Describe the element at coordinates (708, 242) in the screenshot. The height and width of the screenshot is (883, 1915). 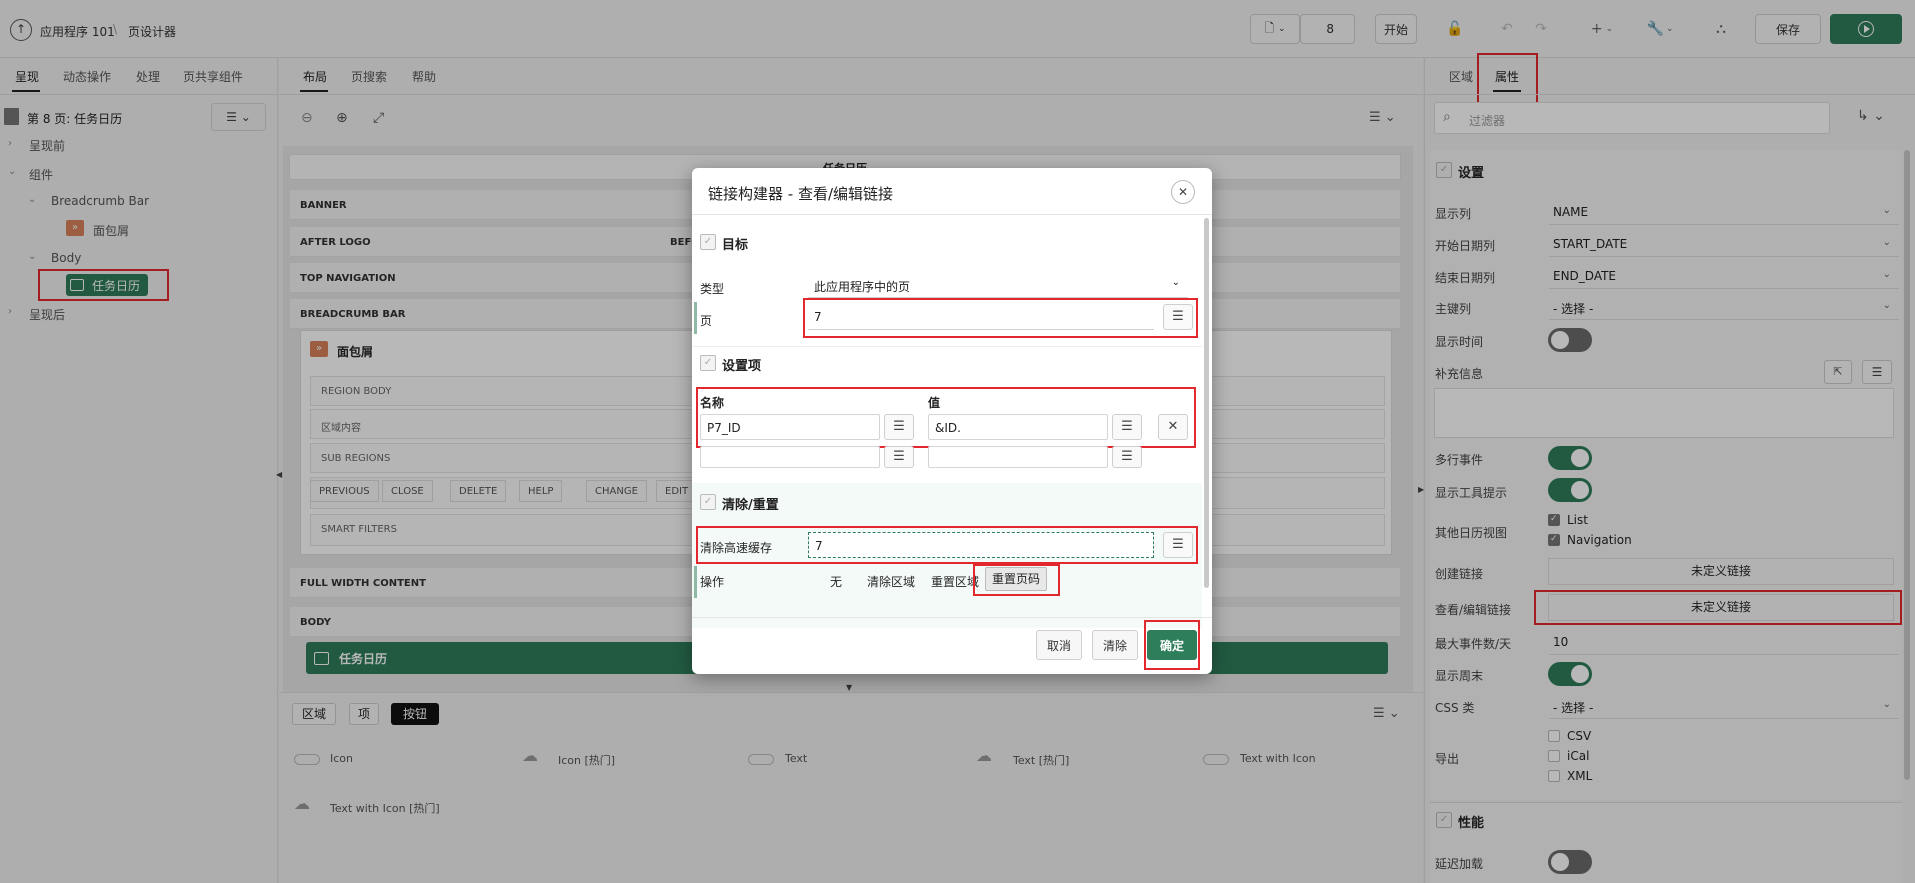
I see `target-collapse-icon: ✓` at that location.